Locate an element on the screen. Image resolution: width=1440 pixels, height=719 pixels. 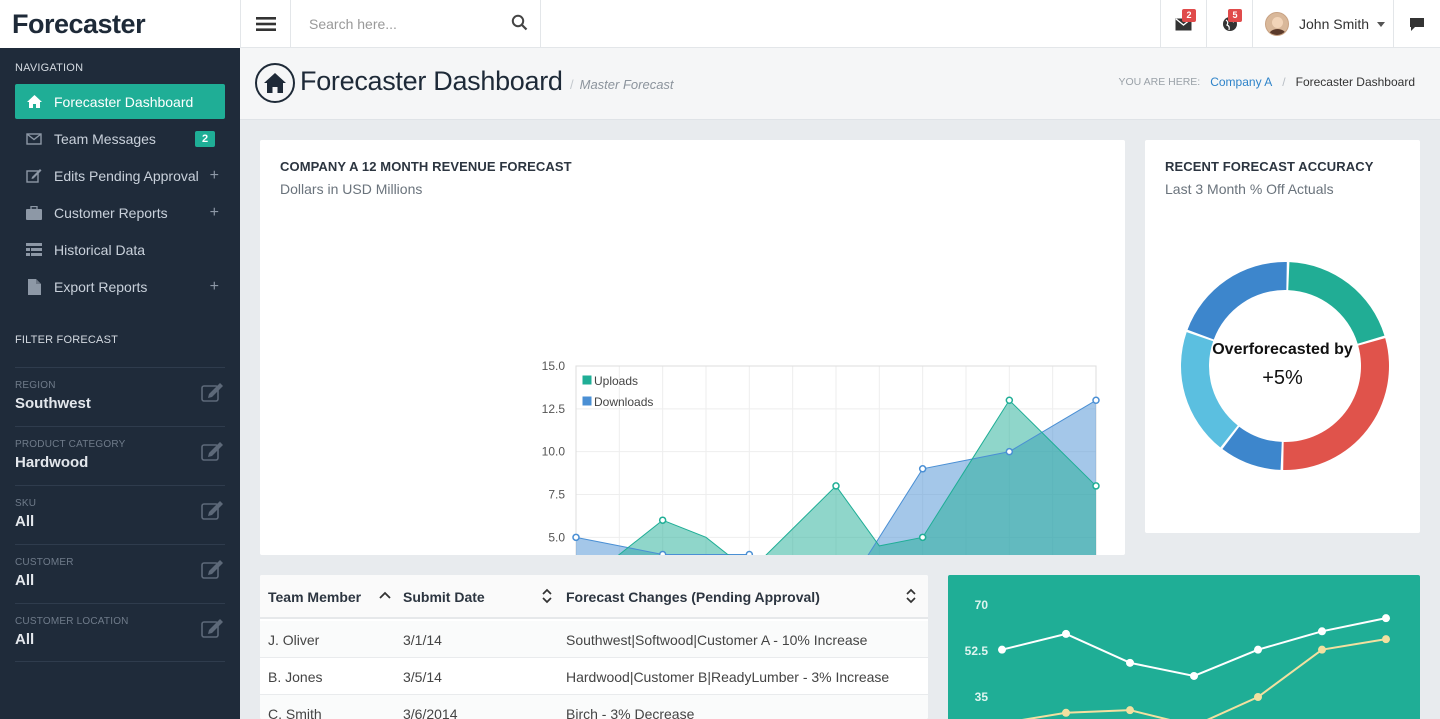
filter-product-category: PRODUCT CATEGORY Hardwood is located at coordinates (120, 455).